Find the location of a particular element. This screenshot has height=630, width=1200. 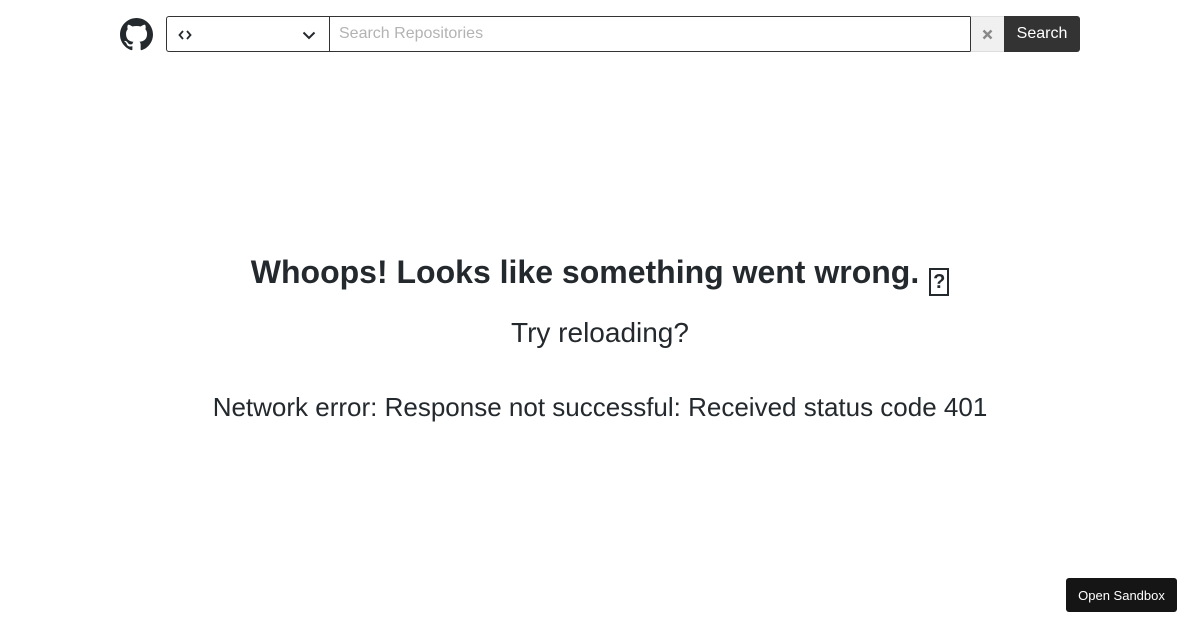

header: Search is located at coordinates (599, 34).